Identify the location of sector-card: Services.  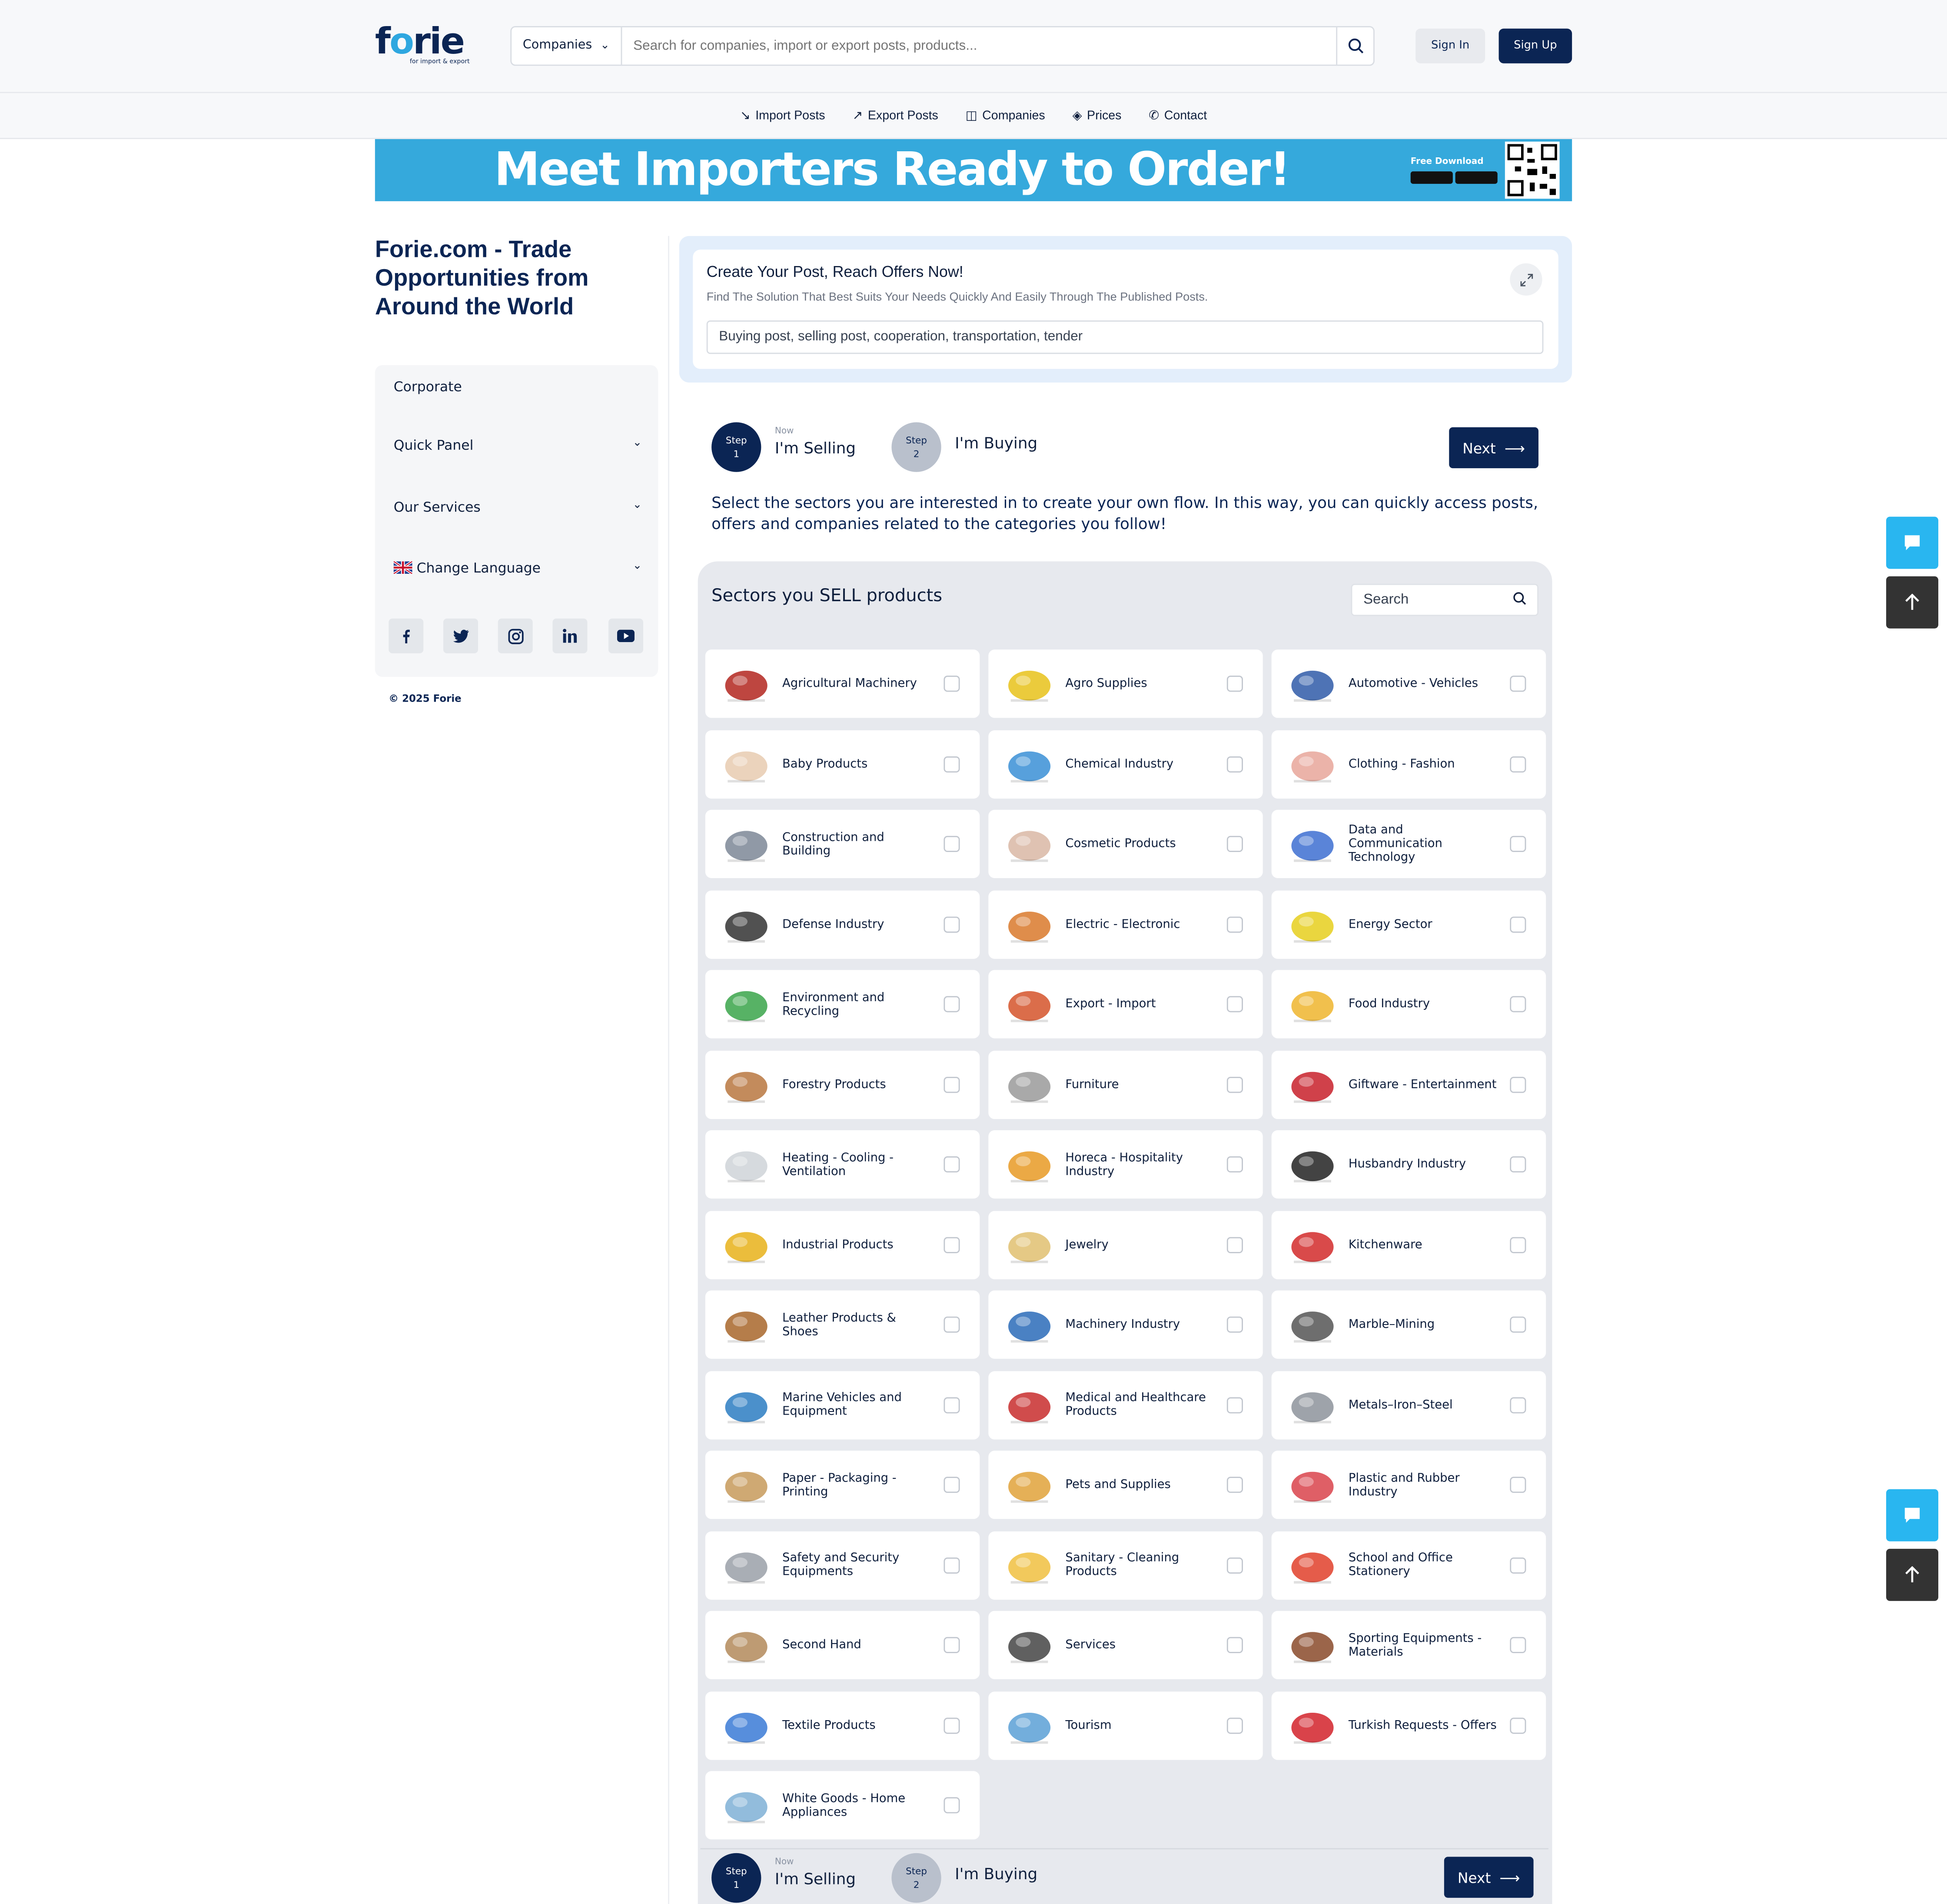
(1125, 1645).